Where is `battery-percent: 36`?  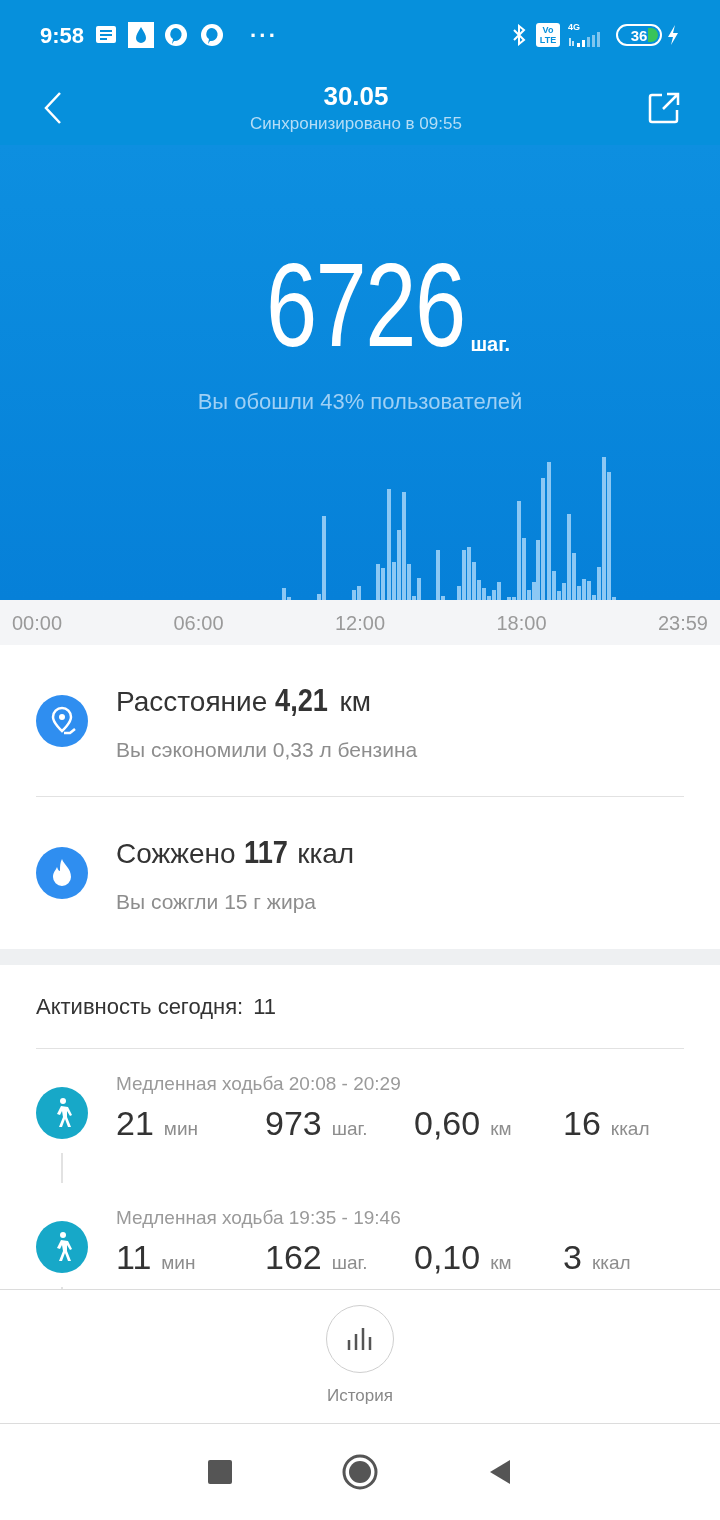 battery-percent: 36 is located at coordinates (639, 35).